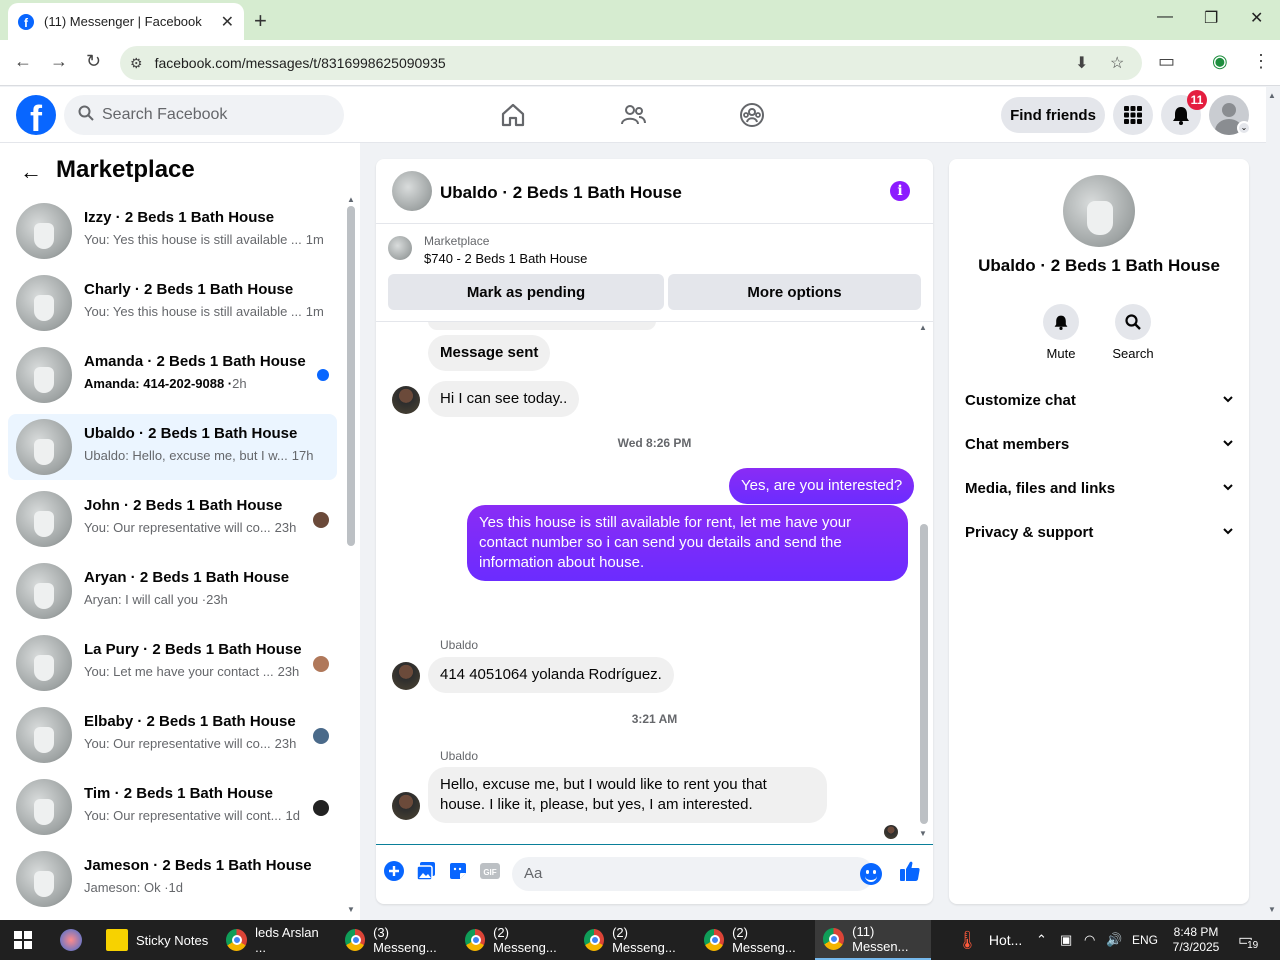 The height and width of the screenshot is (960, 1280). Describe the element at coordinates (1253, 945) in the screenshot. I see `notification-count: 19` at that location.